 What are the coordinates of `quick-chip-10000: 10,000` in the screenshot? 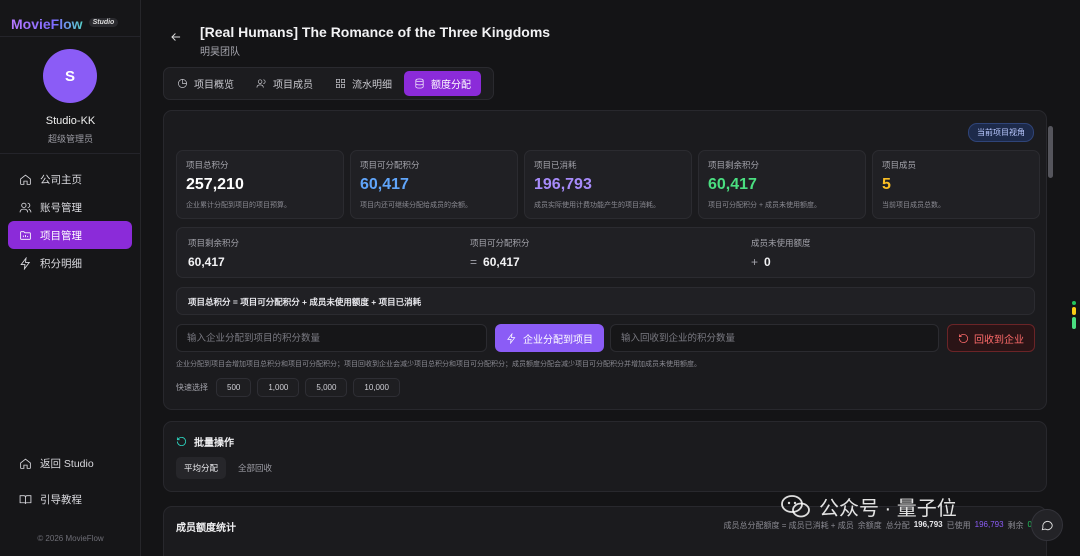 It's located at (376, 387).